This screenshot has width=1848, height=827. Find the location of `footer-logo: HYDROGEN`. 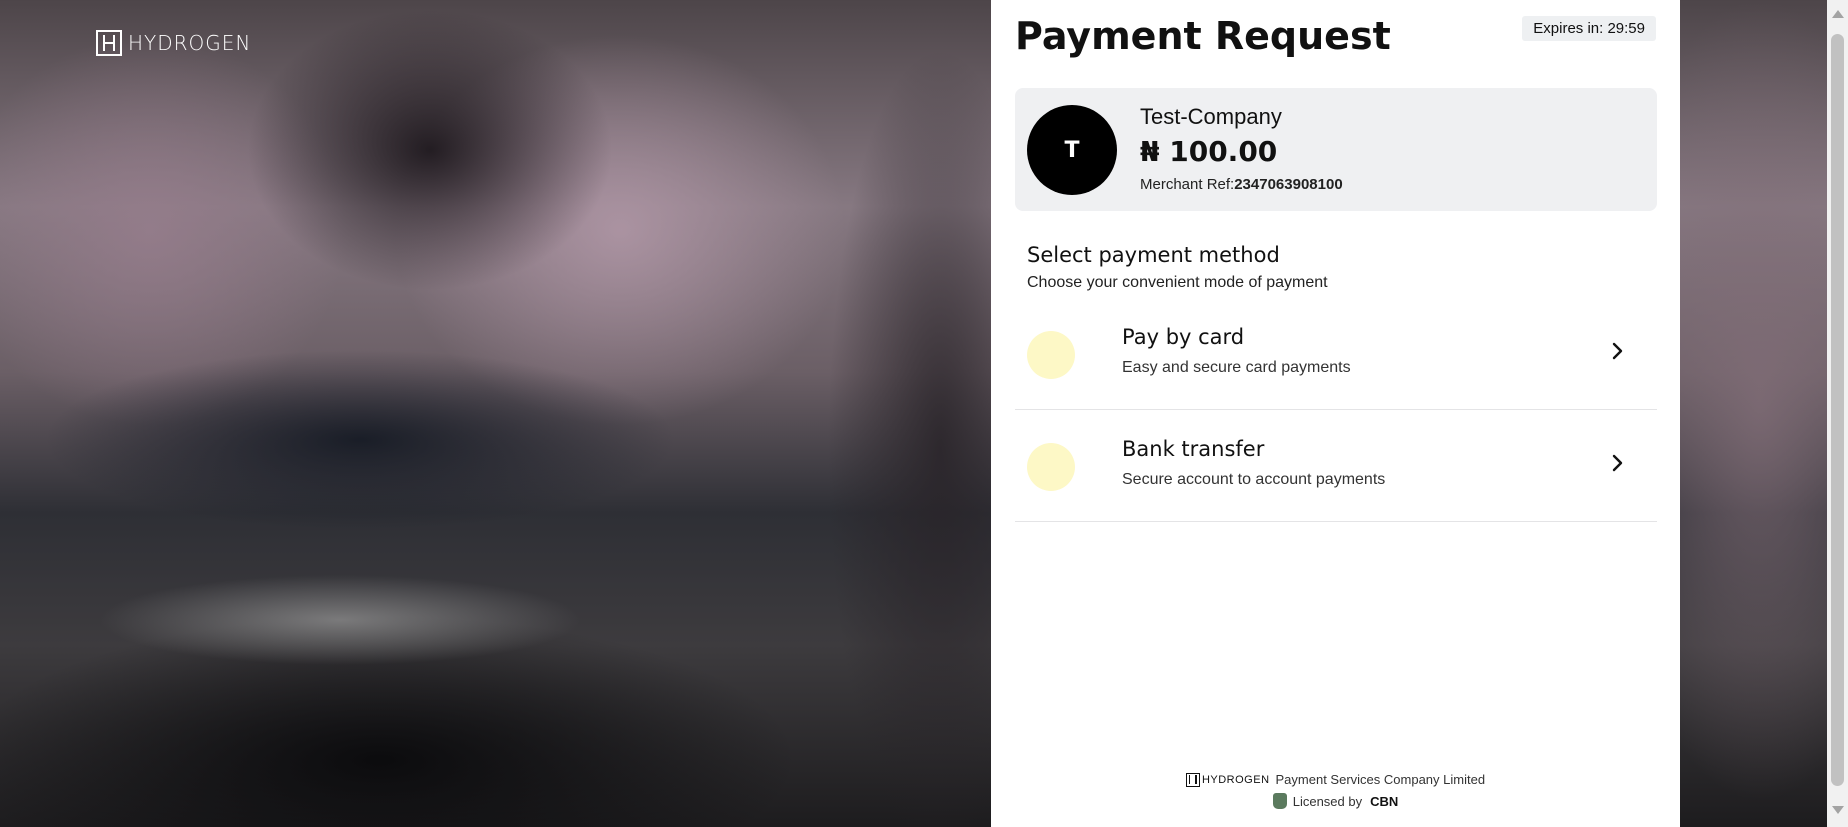

footer-logo: HYDROGEN is located at coordinates (1227, 779).